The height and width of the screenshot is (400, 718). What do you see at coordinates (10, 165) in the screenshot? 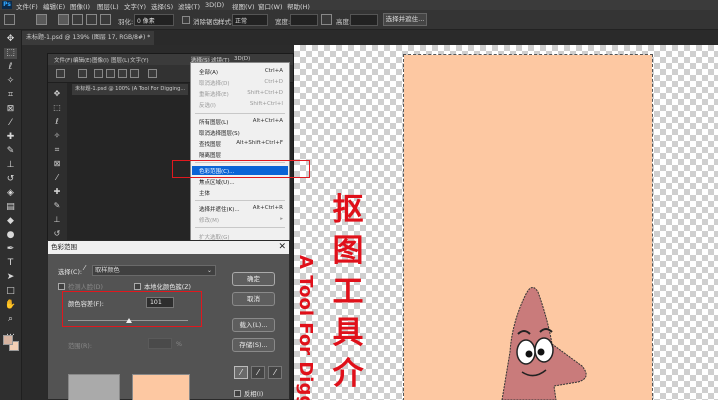
I see `clone-stamp-tool-icon: ⊥` at bounding box center [10, 165].